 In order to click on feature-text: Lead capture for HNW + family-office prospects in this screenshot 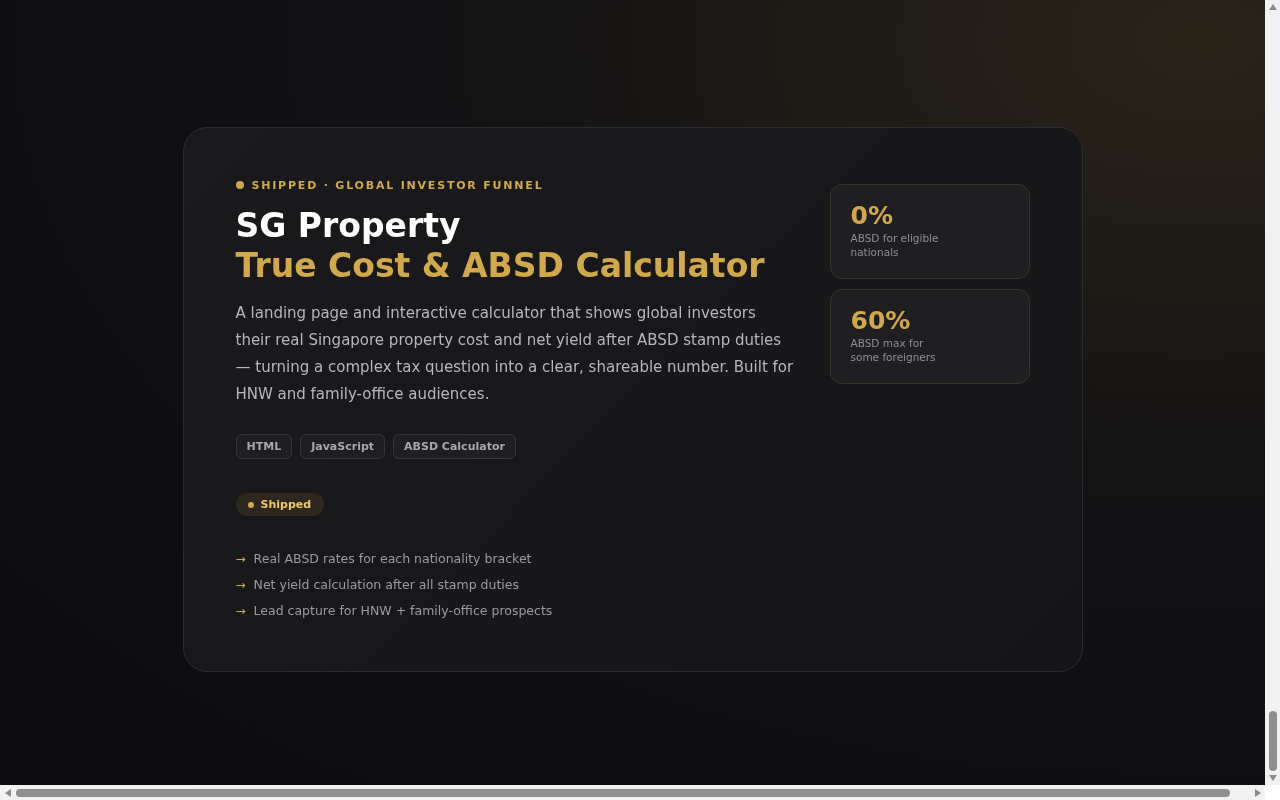, I will do `click(403, 610)`.